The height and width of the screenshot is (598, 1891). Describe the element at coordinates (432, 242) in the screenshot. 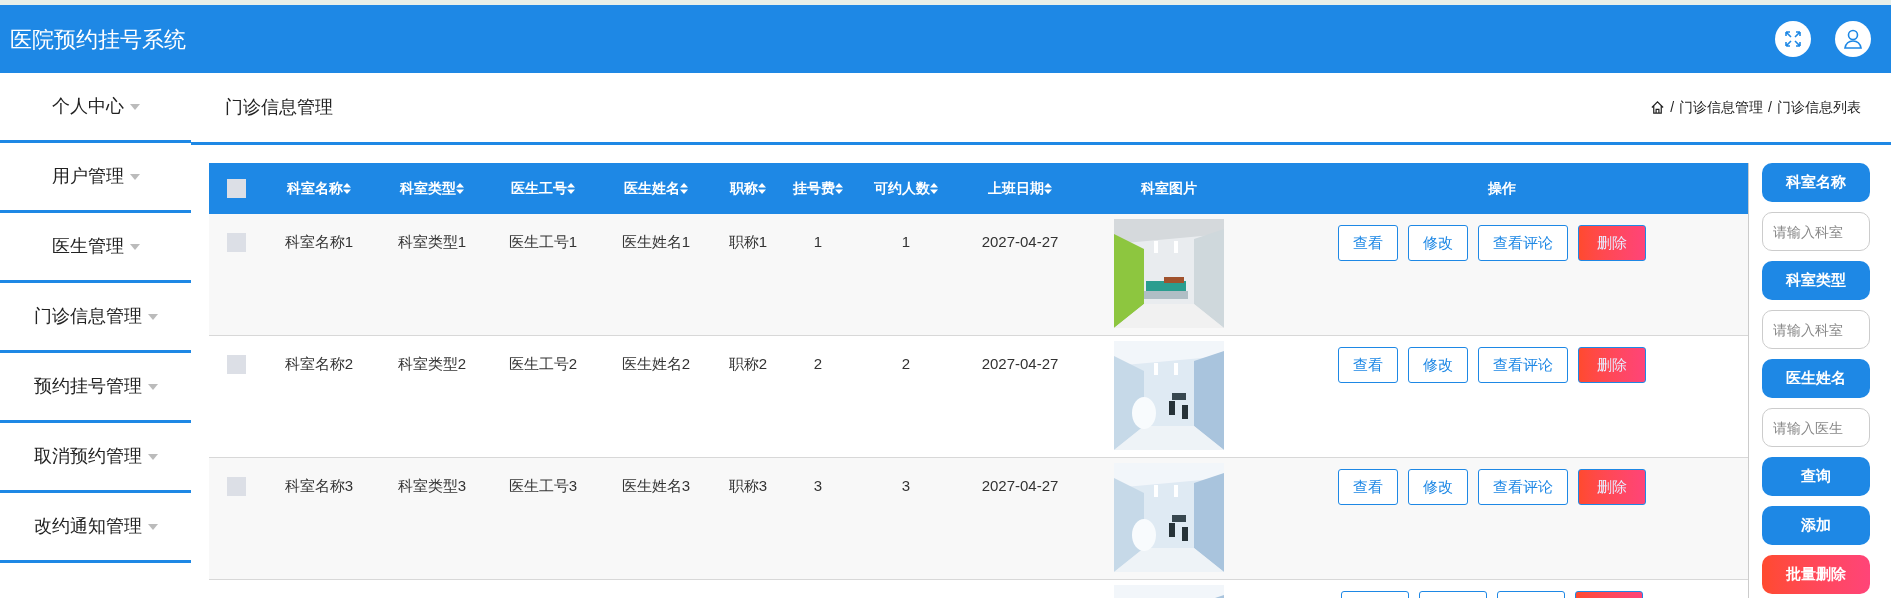

I see `table-cell-text: 科室类型1` at that location.